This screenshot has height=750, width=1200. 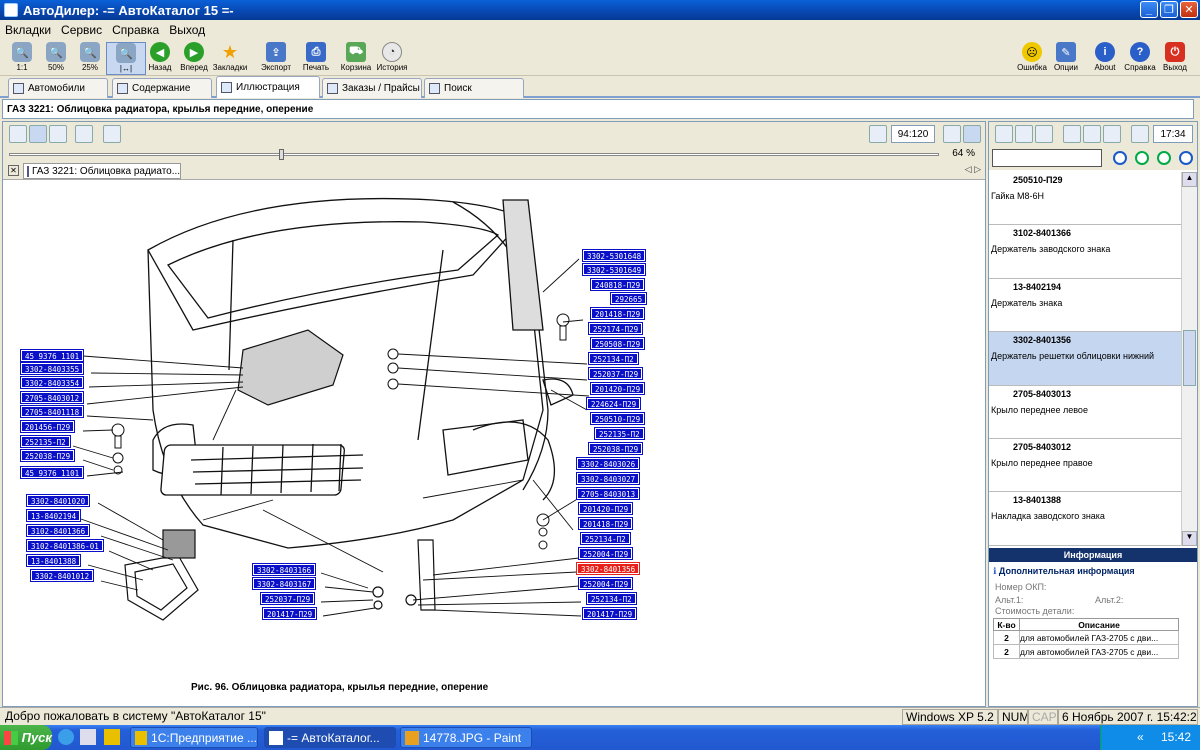 What do you see at coordinates (284, 569) in the screenshot?
I see `part-label: 3302-8403166` at bounding box center [284, 569].